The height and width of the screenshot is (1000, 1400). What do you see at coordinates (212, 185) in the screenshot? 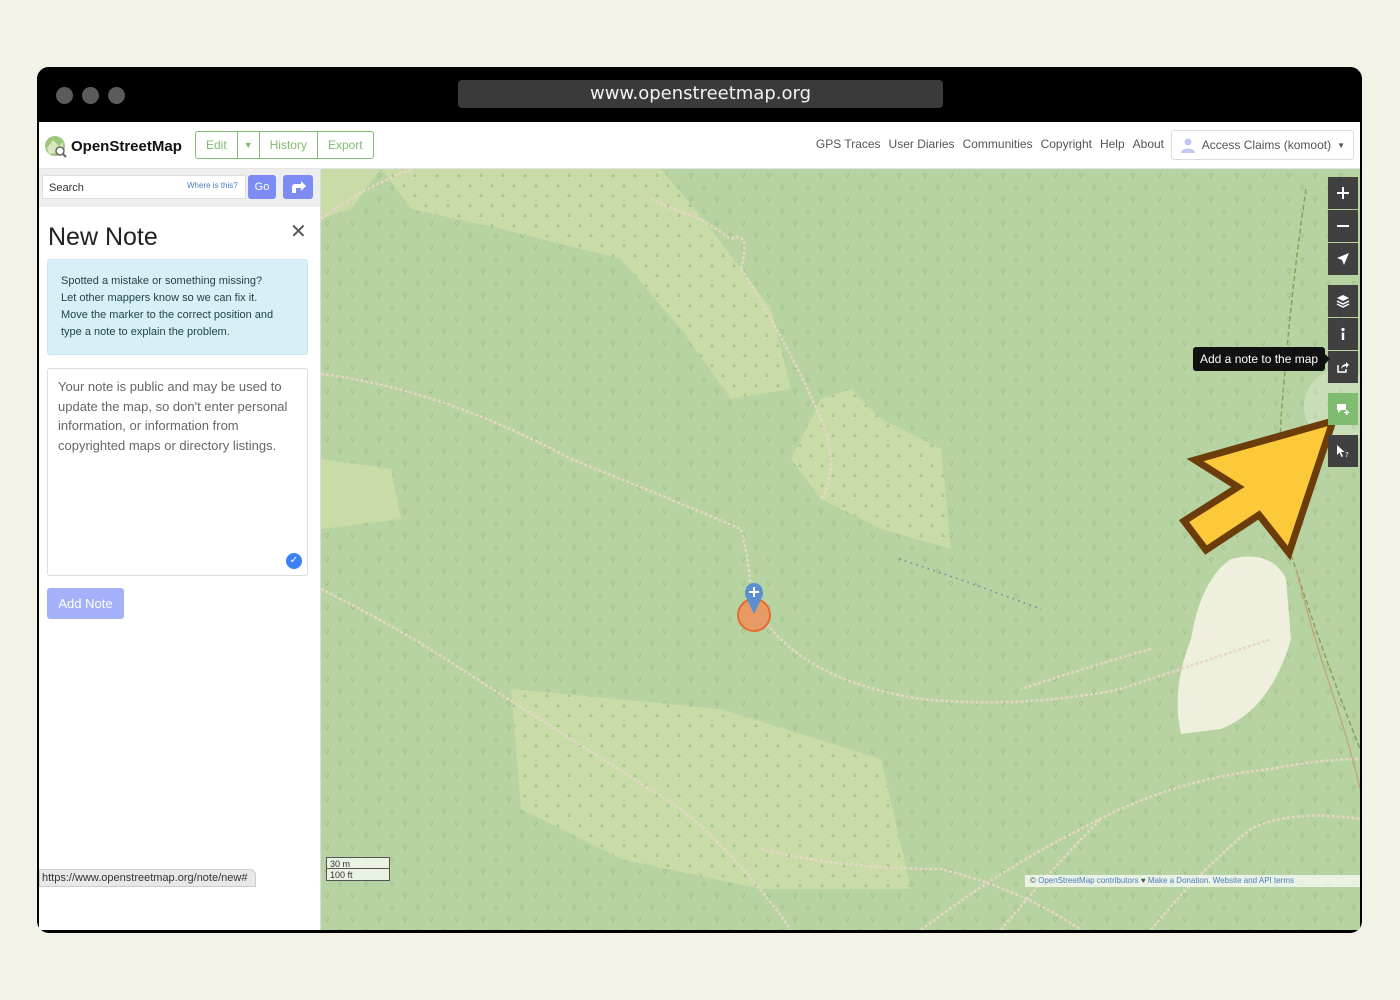
I see `where-is-this-link: Where is this?` at bounding box center [212, 185].